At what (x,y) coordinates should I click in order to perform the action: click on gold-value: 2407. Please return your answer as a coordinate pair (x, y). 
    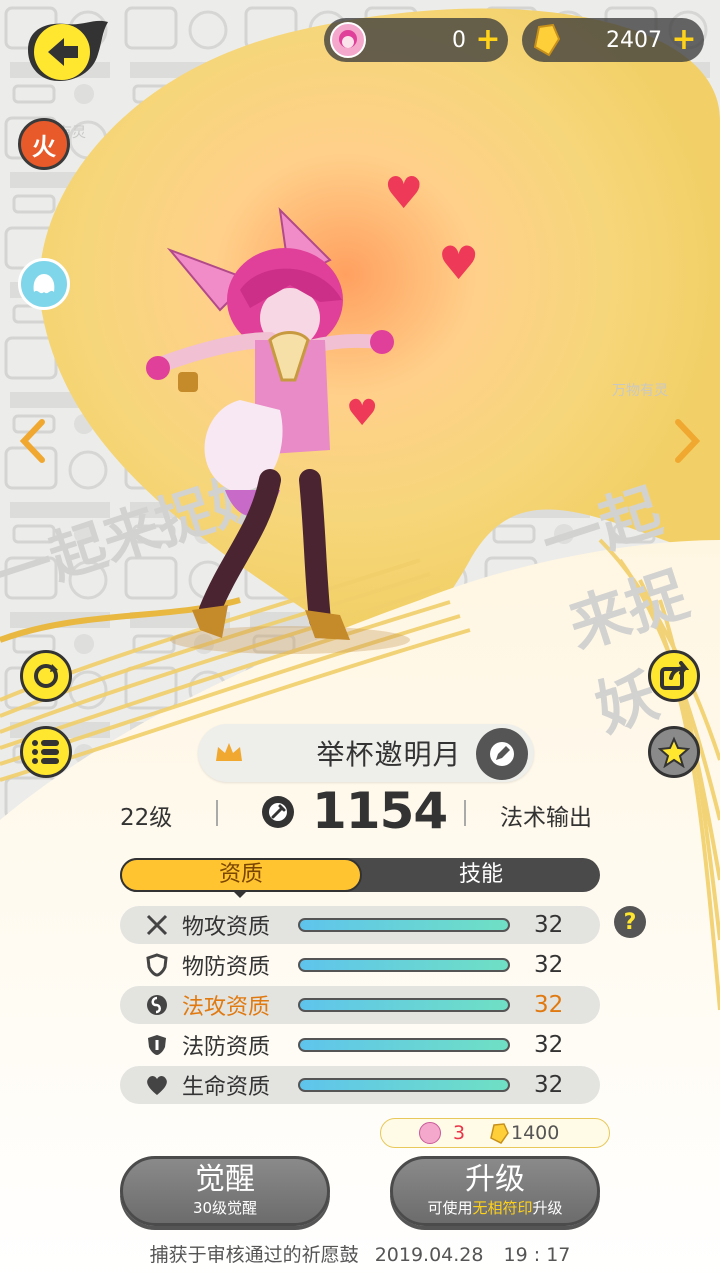
    Looking at the image, I should click on (634, 40).